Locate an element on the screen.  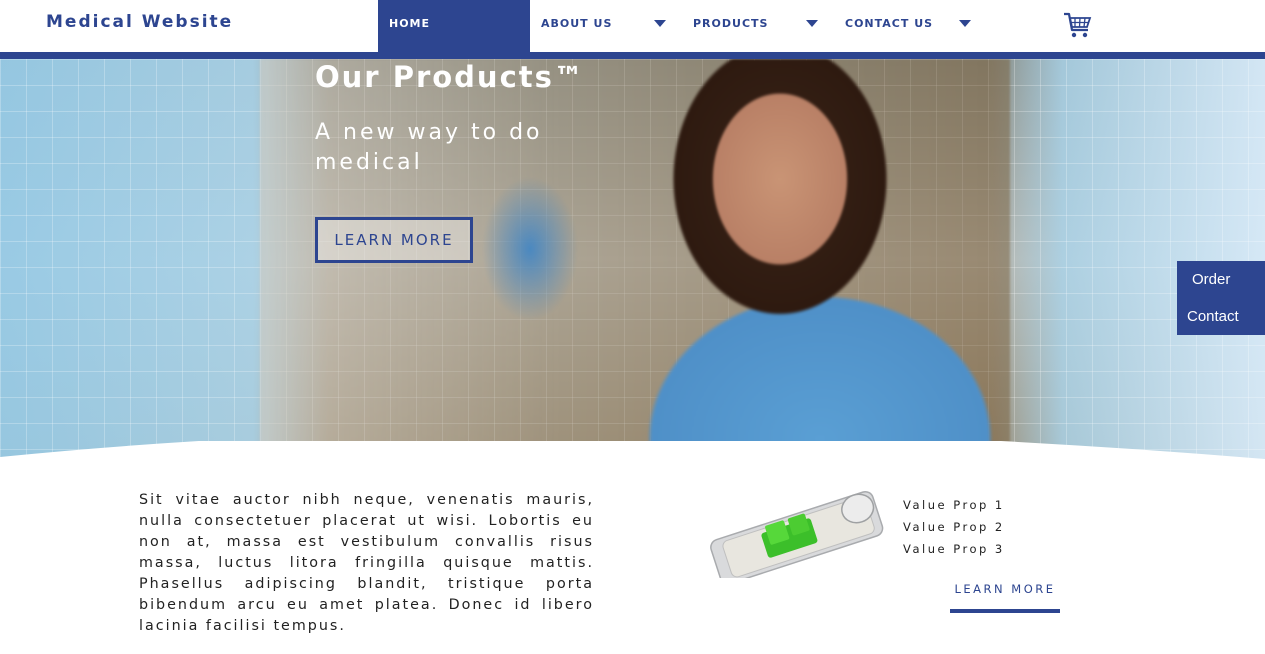
hero-curve-divider is located at coordinates (632, 450).